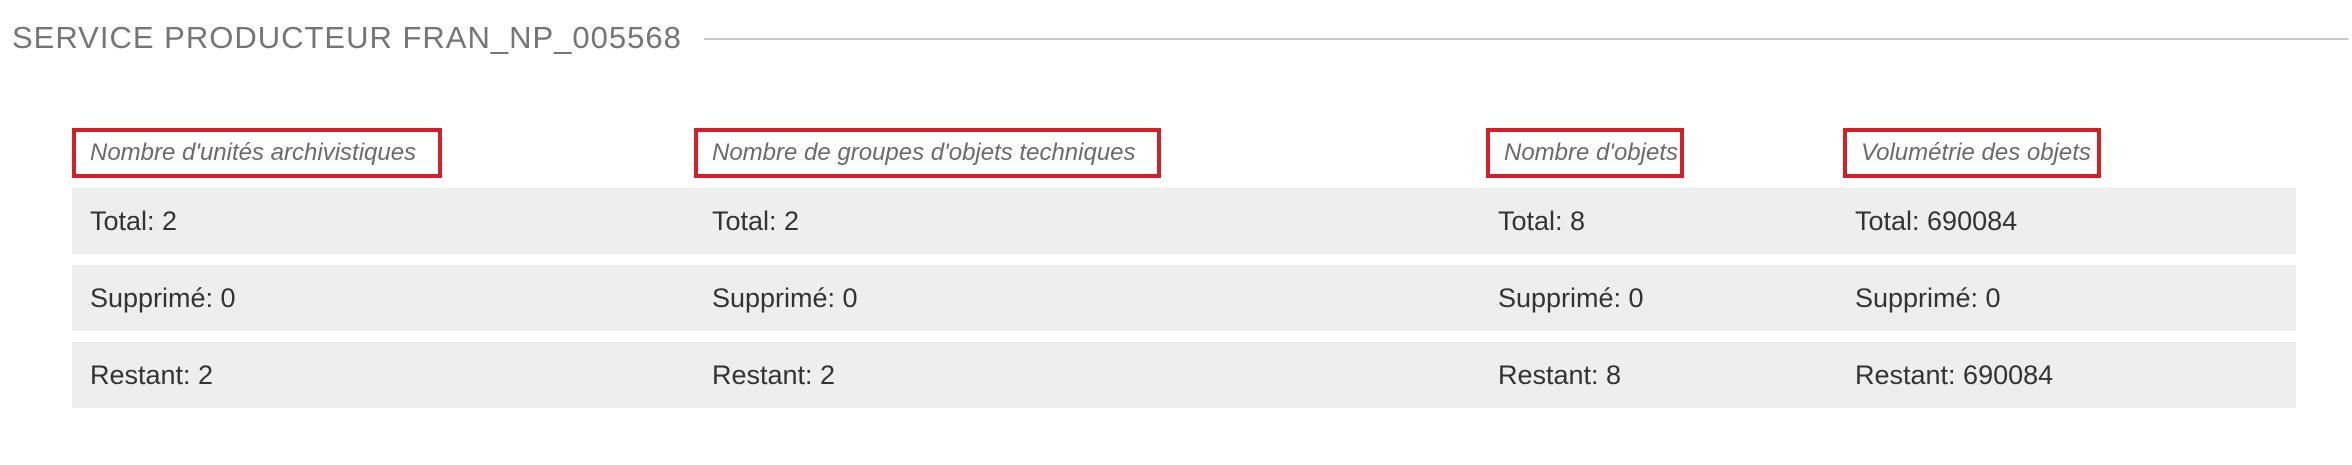 The height and width of the screenshot is (465, 2352). I want to click on section-header: SERVICE PRODUCTEUR FRAN_NP_005568, so click(1180, 38).